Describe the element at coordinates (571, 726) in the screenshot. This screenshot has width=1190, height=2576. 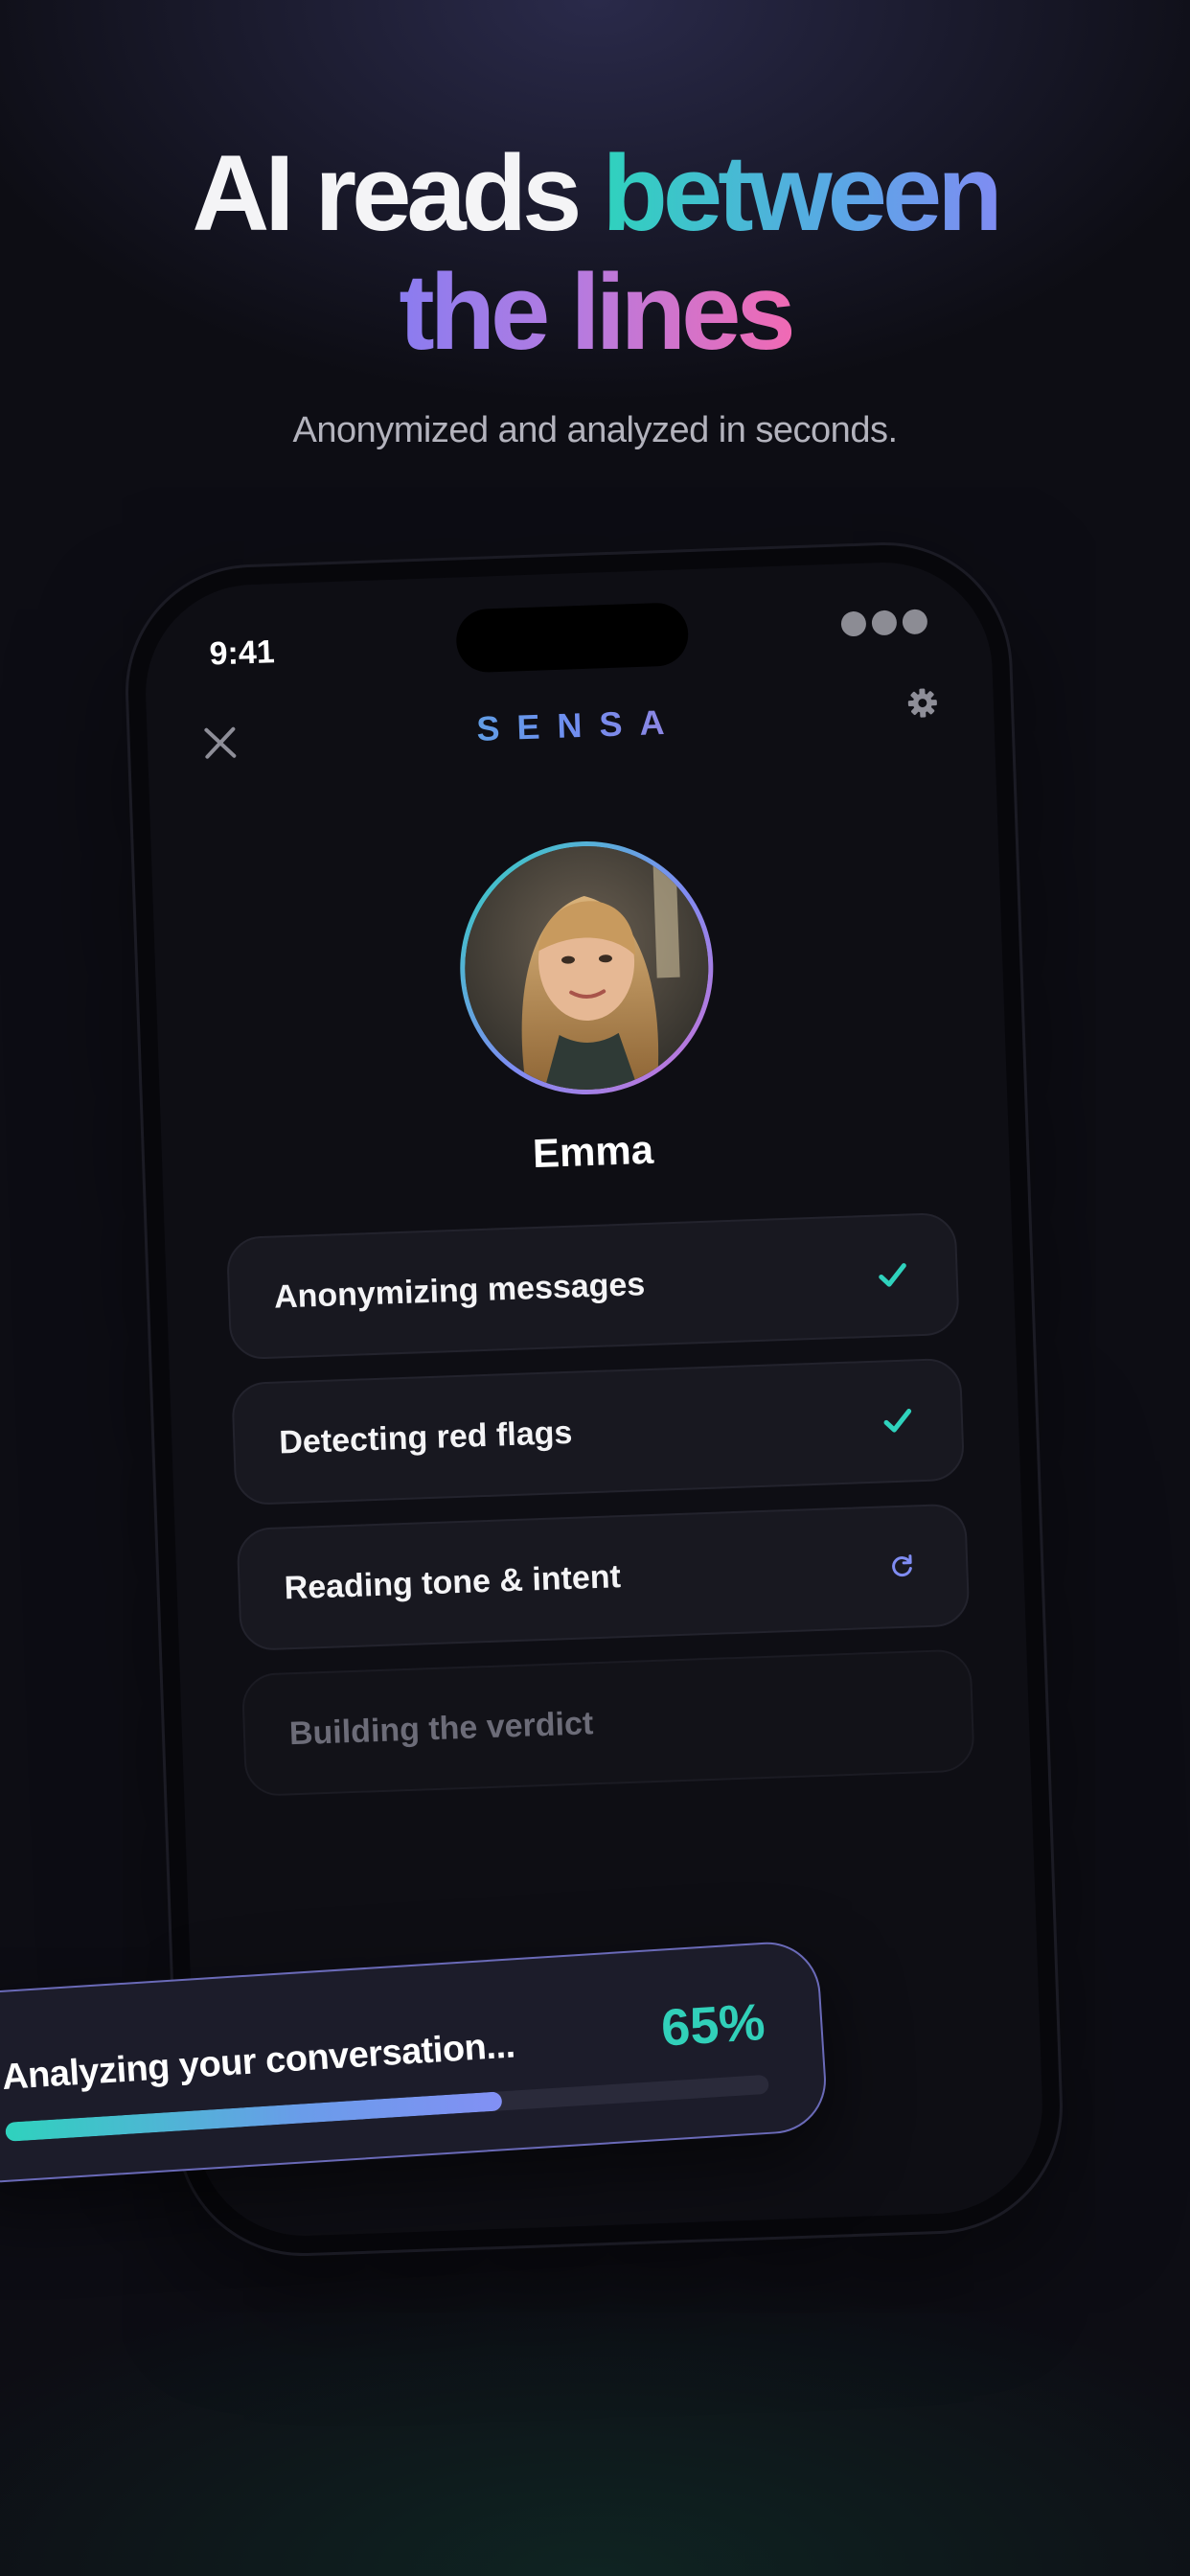
I see `brand-logo: SENSA` at that location.